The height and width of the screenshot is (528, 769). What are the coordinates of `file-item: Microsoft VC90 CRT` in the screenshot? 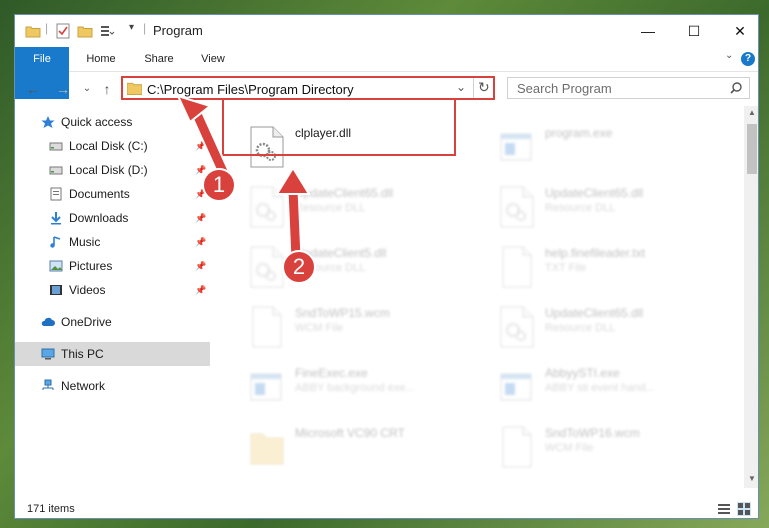 It's located at (353, 446).